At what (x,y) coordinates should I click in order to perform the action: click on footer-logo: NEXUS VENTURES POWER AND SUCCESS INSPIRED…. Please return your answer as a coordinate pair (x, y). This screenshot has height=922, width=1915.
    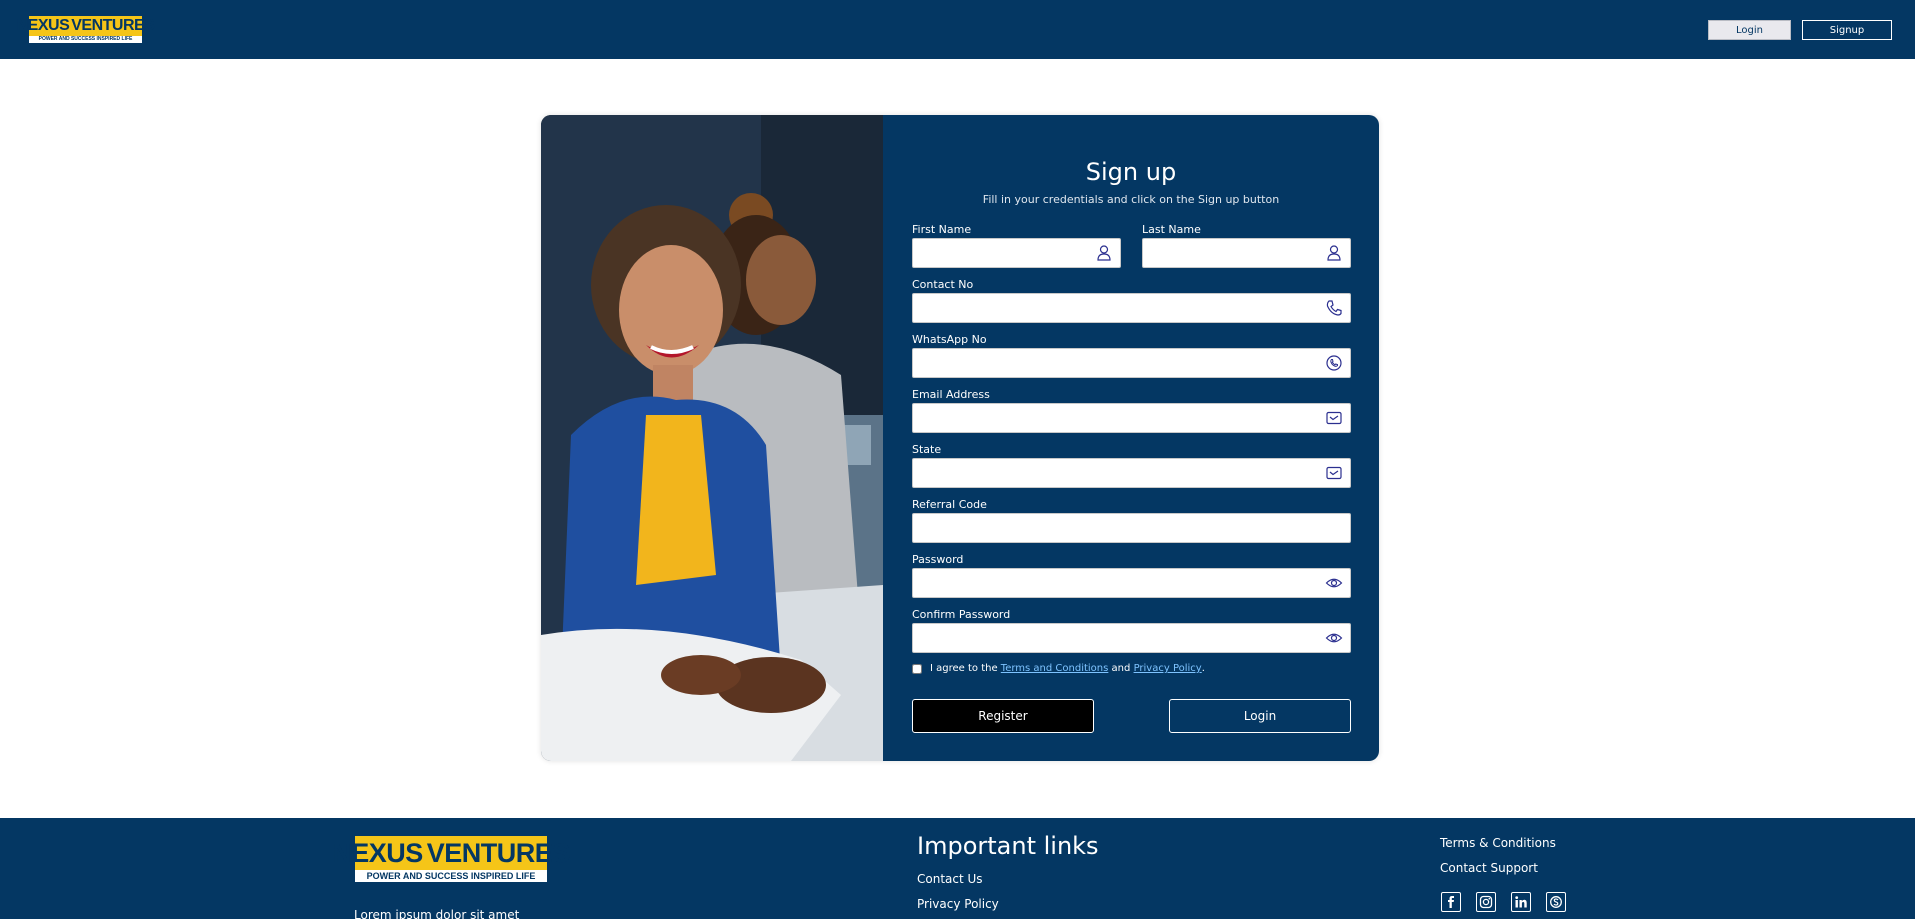
    Looking at the image, I should click on (451, 859).